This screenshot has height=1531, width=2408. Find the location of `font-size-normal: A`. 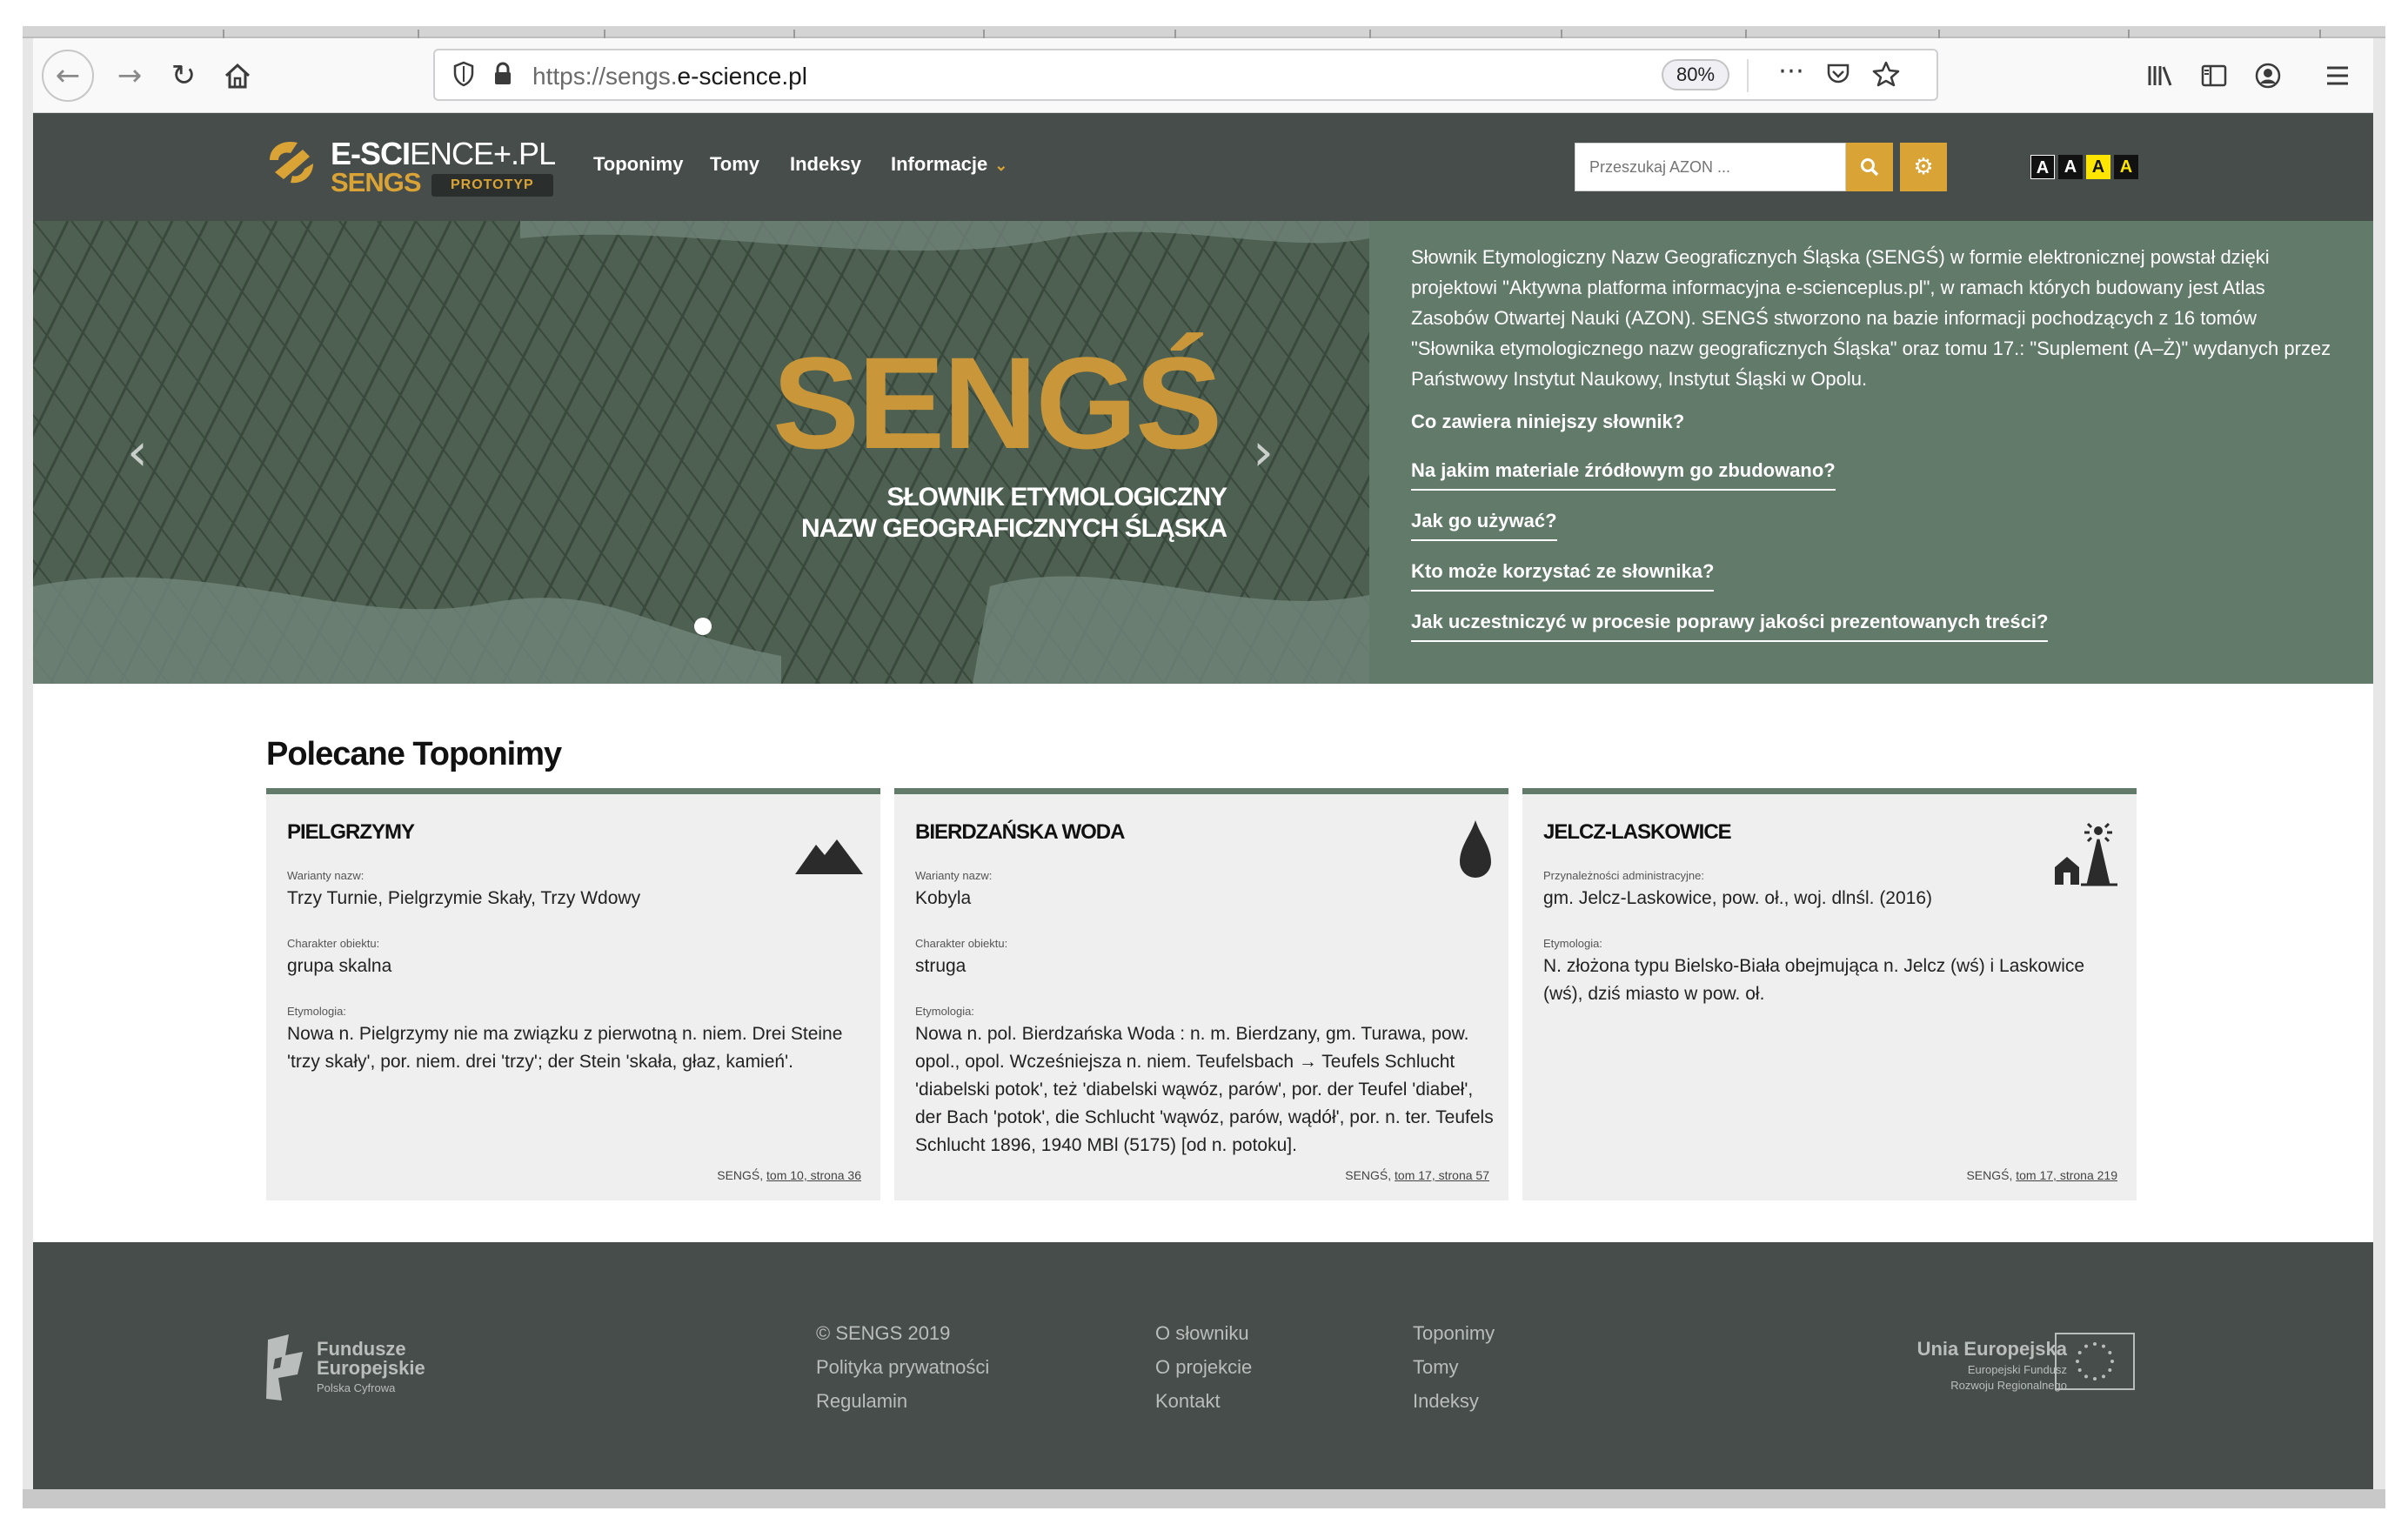

font-size-normal: A is located at coordinates (2042, 167).